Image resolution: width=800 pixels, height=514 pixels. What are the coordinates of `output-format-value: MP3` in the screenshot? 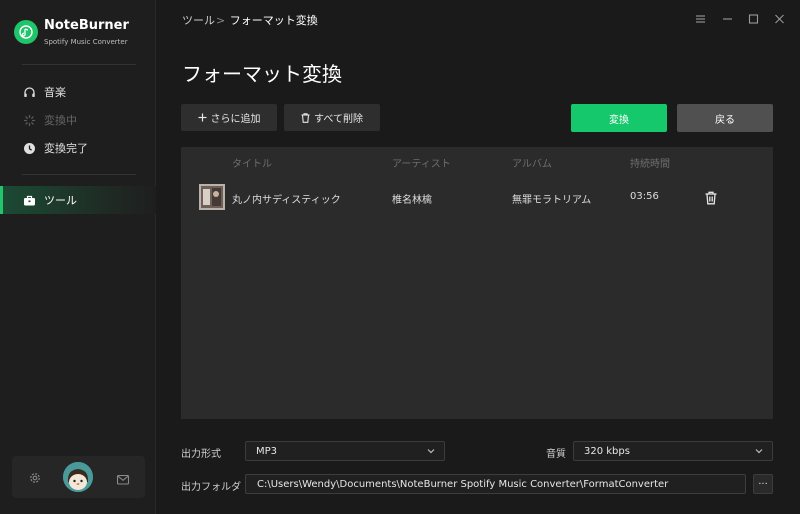 It's located at (267, 451).